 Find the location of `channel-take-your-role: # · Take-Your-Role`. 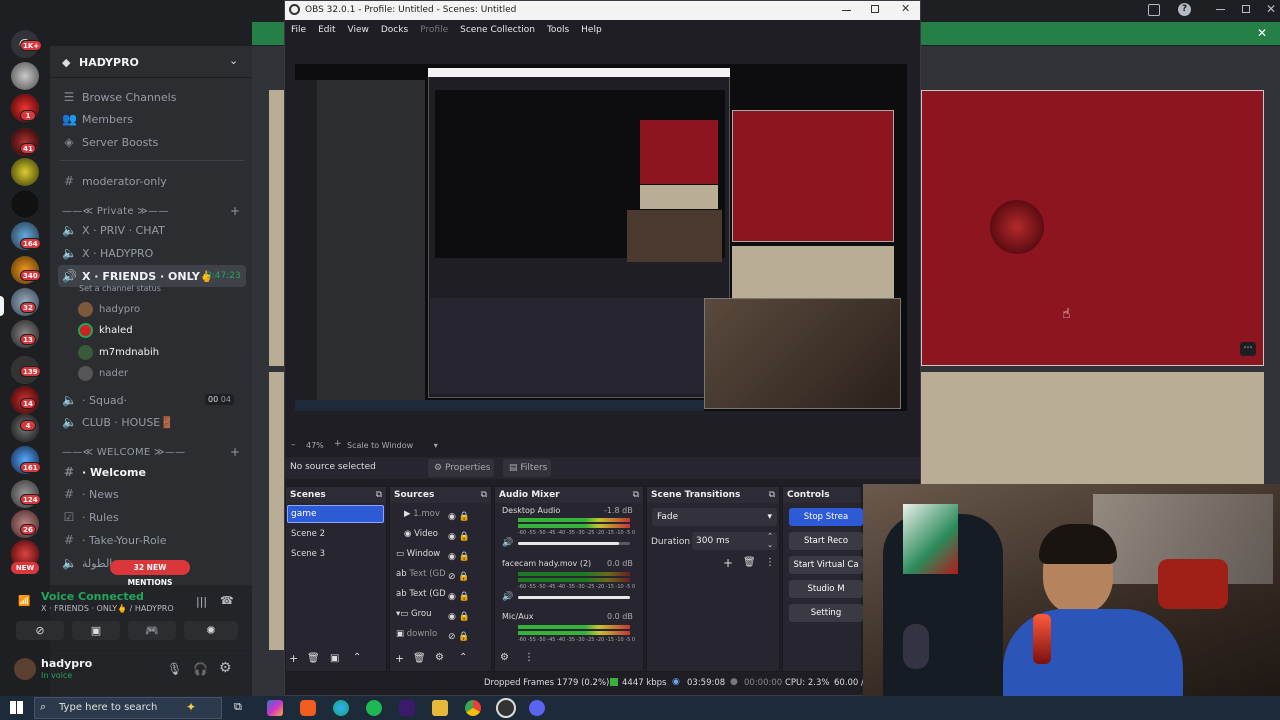

channel-take-your-role: # · Take-Your-Role is located at coordinates (152, 540).